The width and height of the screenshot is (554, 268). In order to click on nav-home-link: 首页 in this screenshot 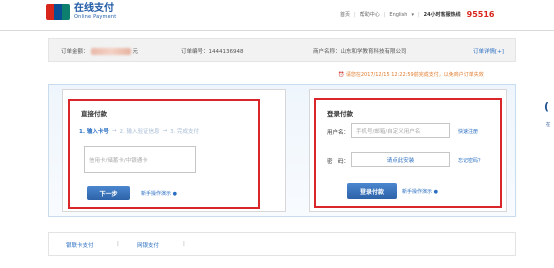, I will do `click(345, 14)`.